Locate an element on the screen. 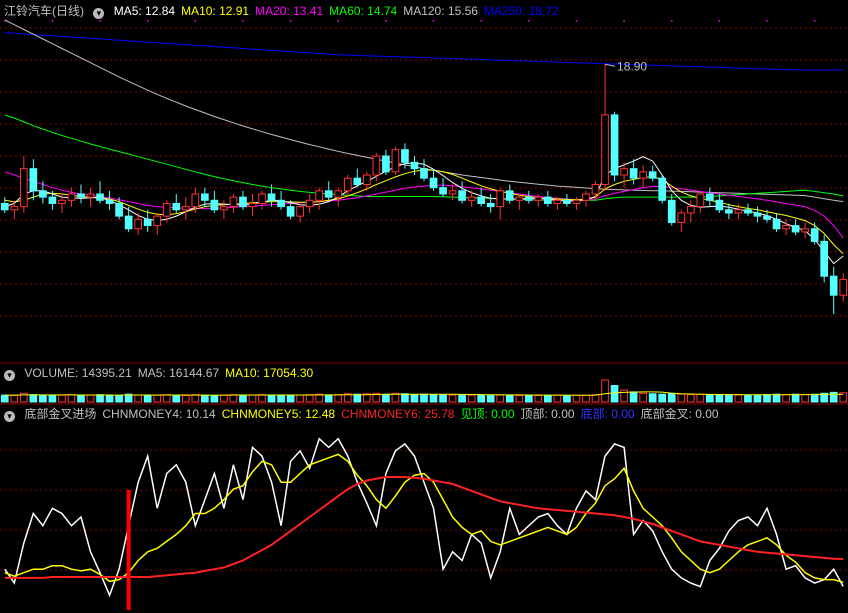  indicator-label-6: 底部: 0.00 is located at coordinates (607, 414).